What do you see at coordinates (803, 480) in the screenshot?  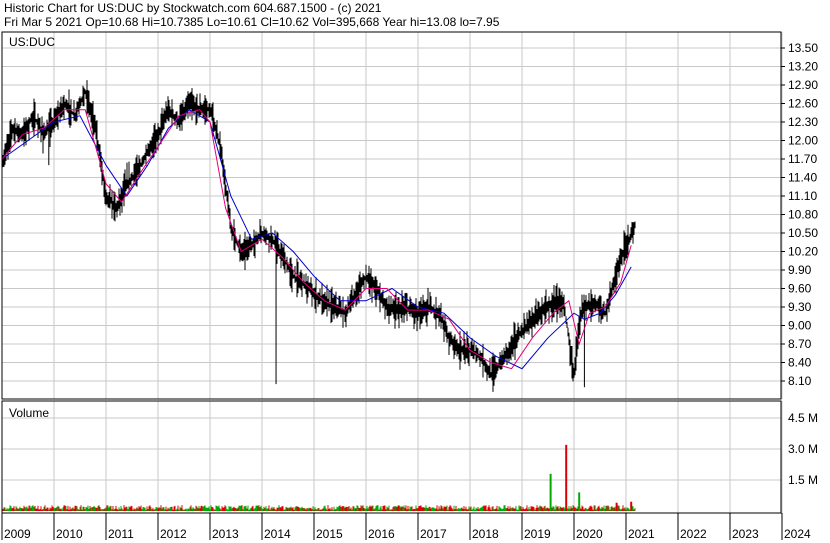 I see `volume-tick-label: 1.5 M` at bounding box center [803, 480].